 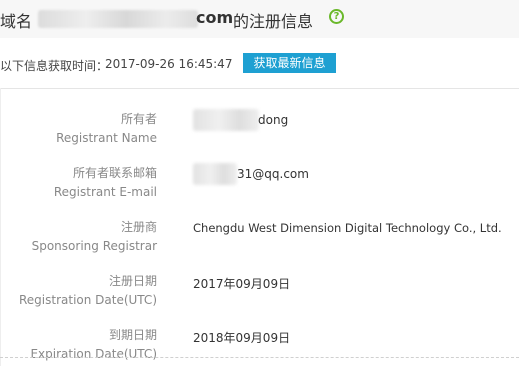 I want to click on registrant-email-value: 31@qq.com, so click(x=273, y=174).